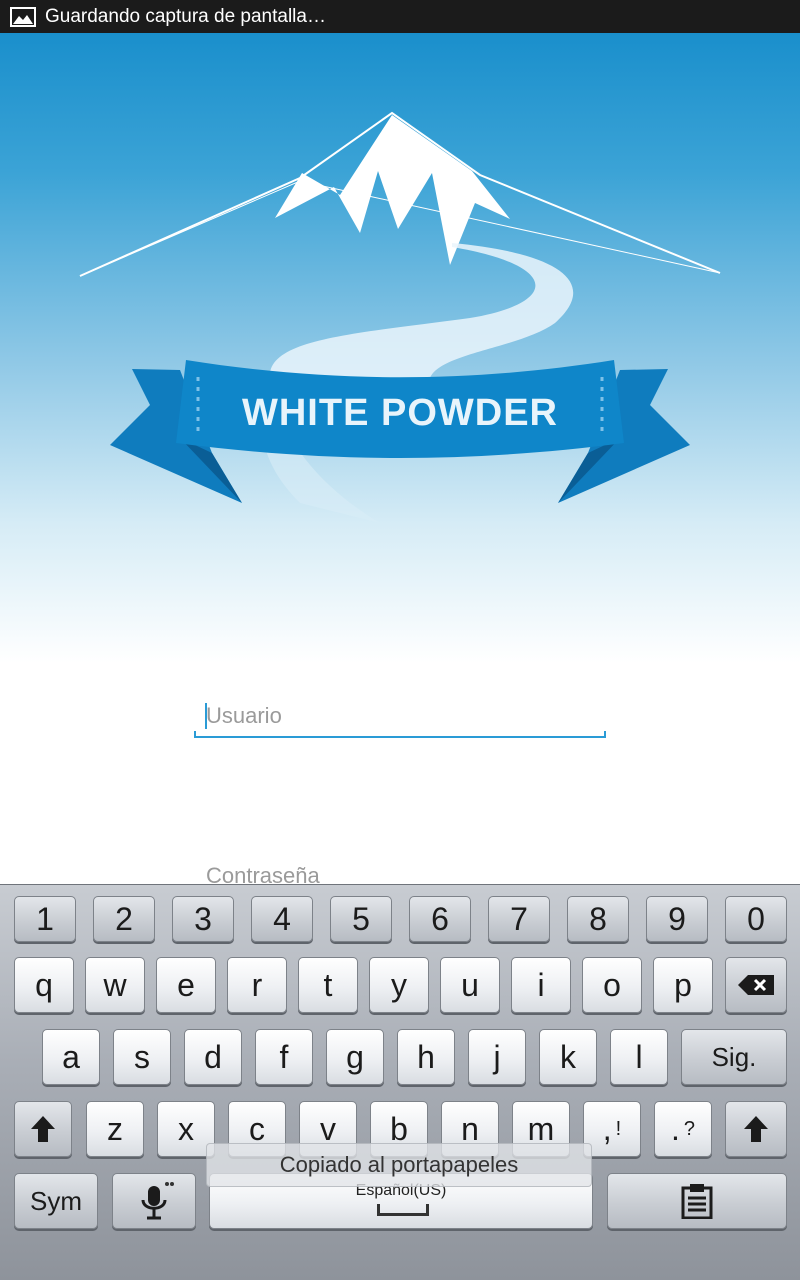  I want to click on shift-key-left, so click(43, 1129).